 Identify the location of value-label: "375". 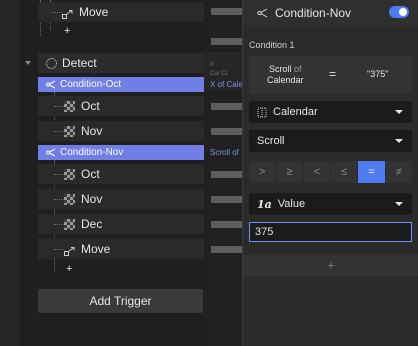
(378, 74).